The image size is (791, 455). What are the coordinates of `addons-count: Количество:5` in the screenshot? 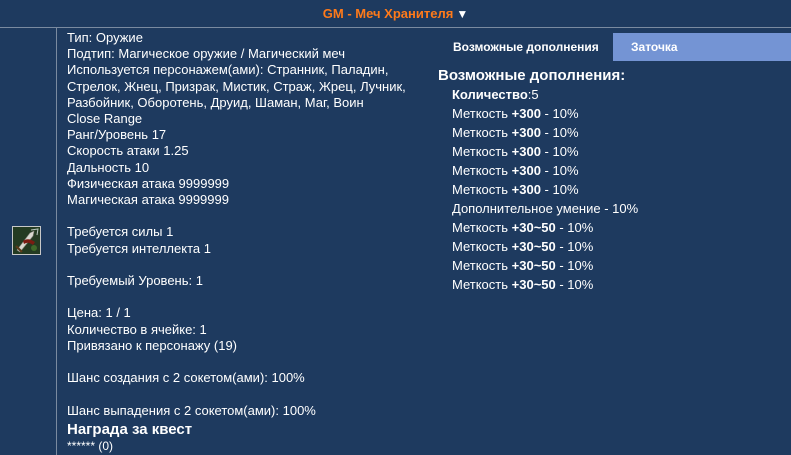 It's located at (613, 94).